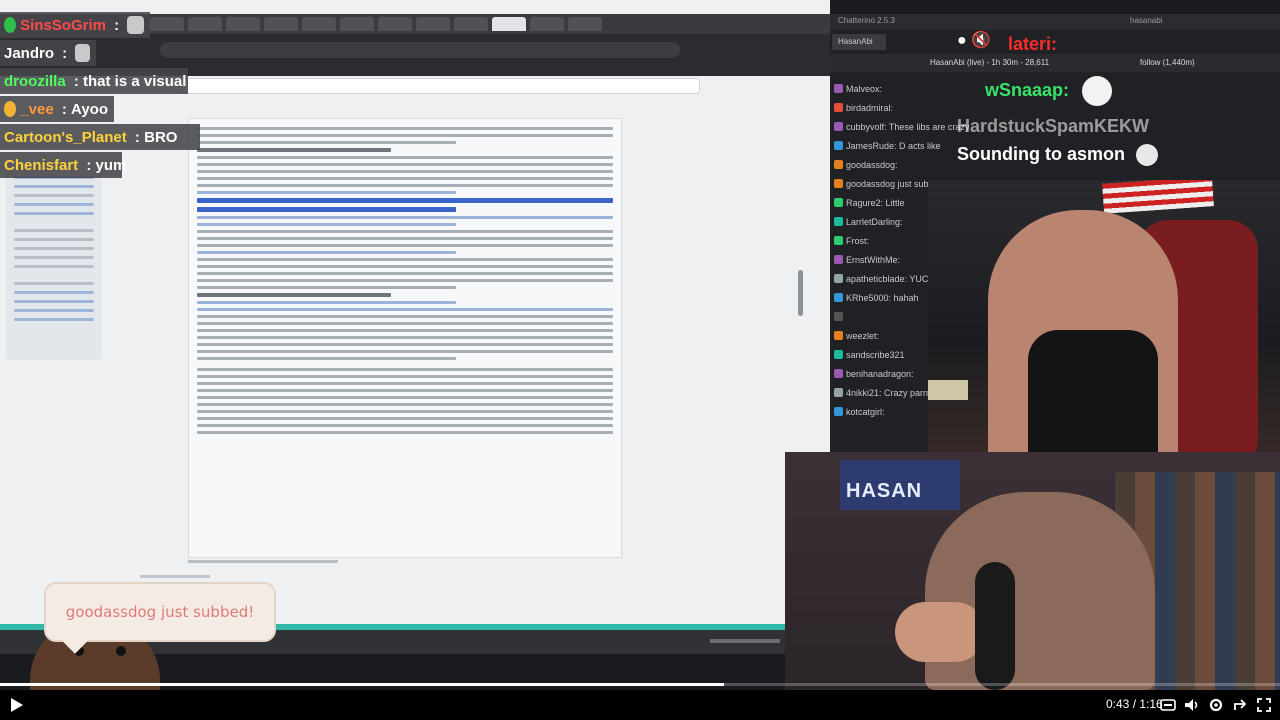 This screenshot has height=720, width=1280. Describe the element at coordinates (41, 165) in the screenshot. I see `chat-username: Chenisfart` at that location.